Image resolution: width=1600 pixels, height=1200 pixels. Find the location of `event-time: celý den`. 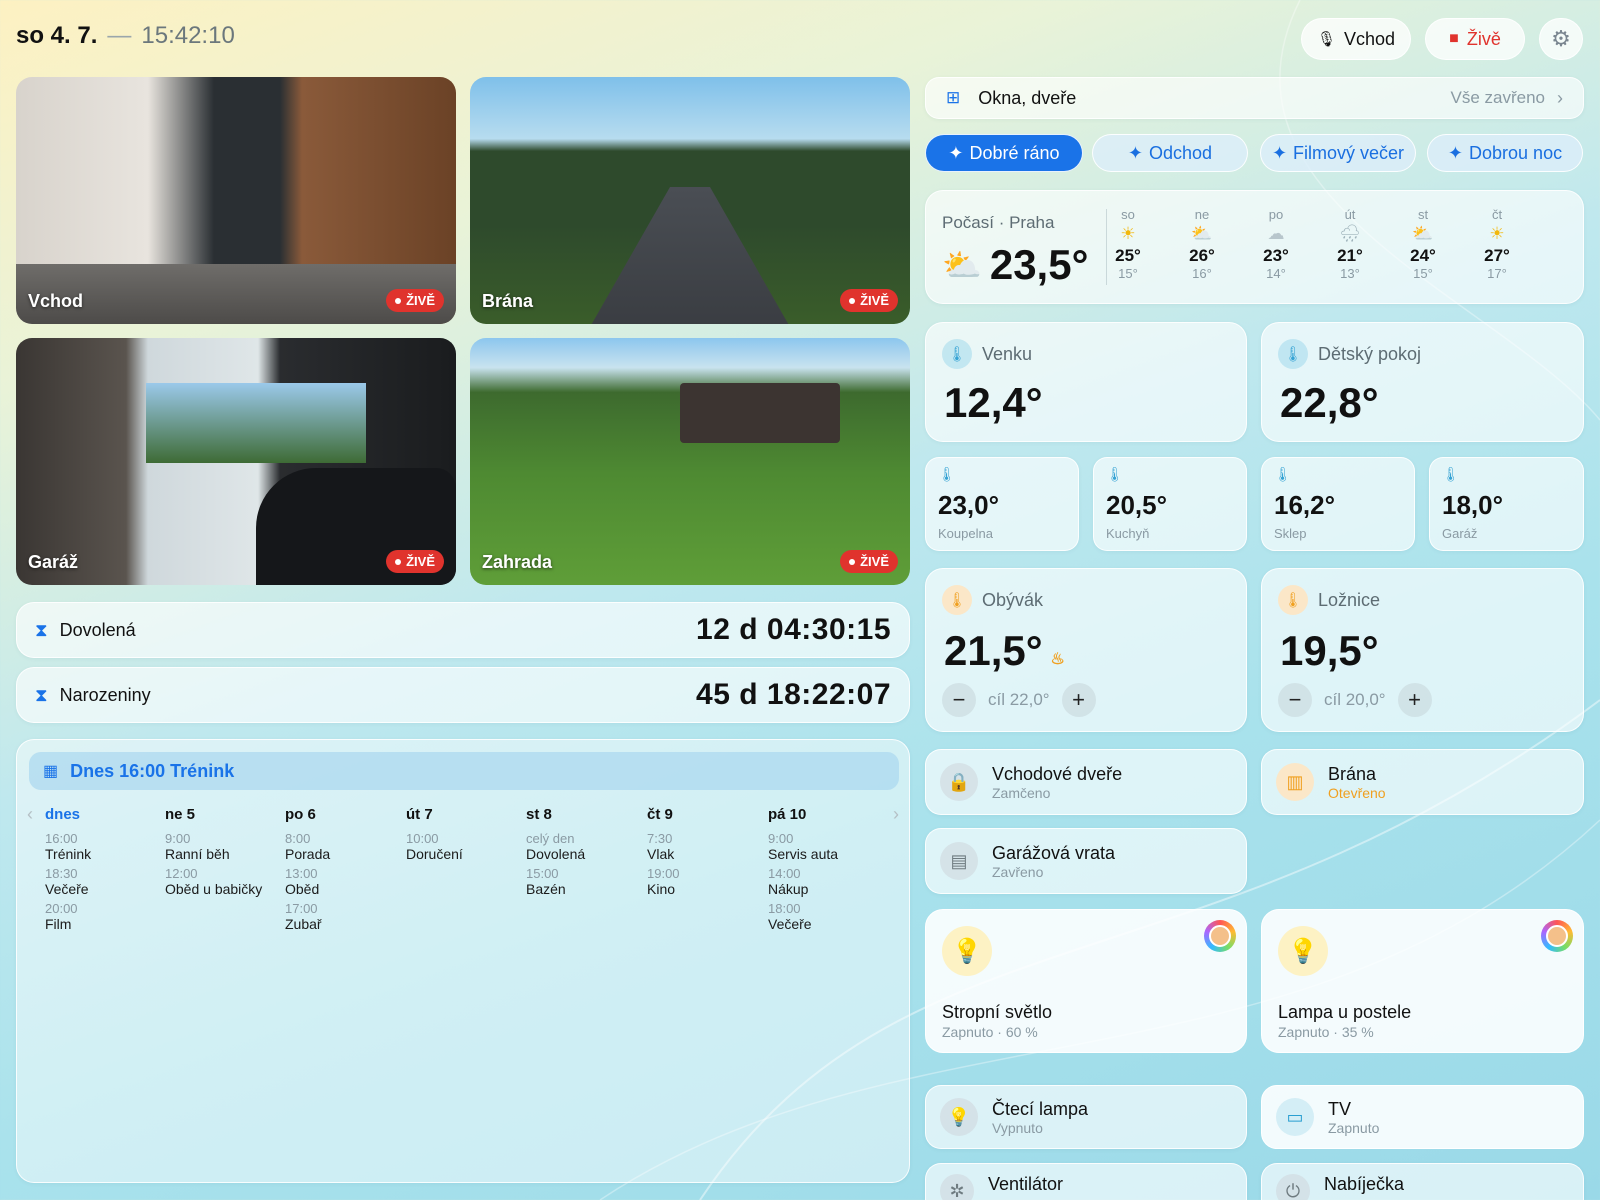

event-time: celý den is located at coordinates (550, 838).